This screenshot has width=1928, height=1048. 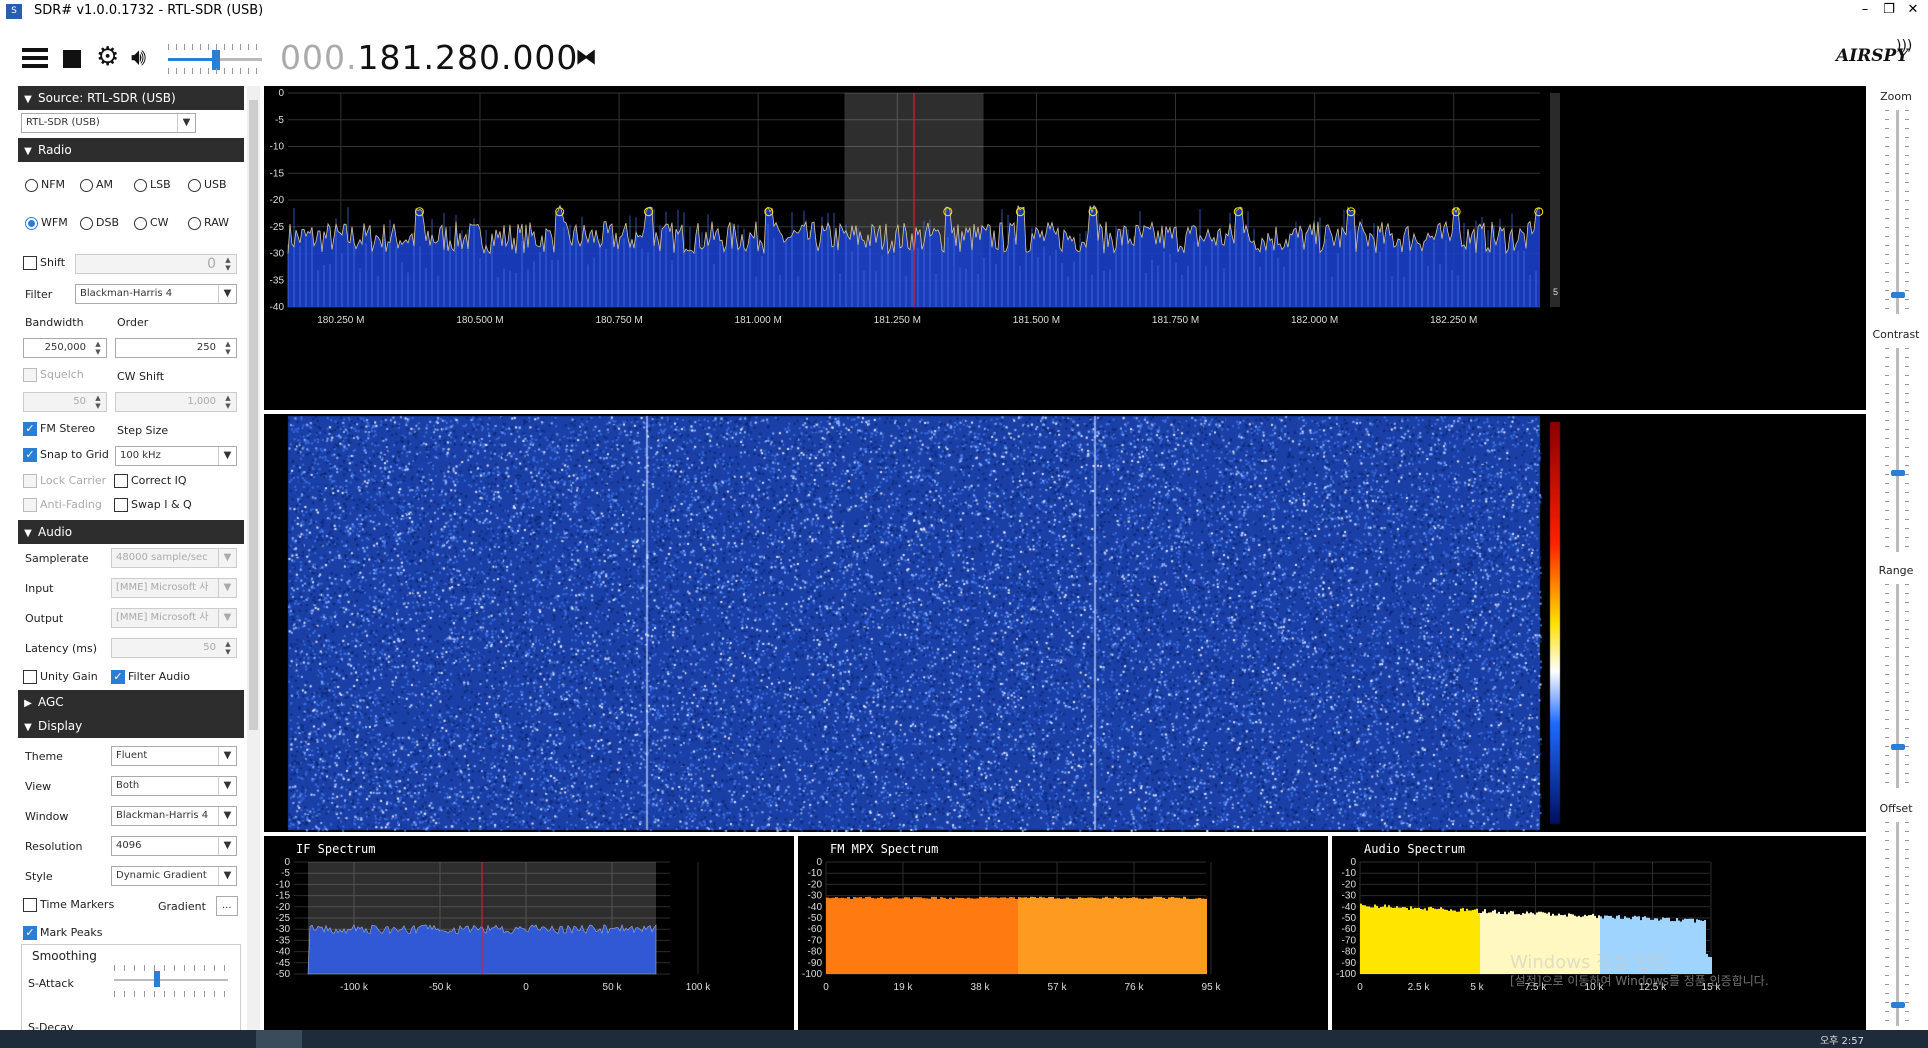 I want to click on snap-to-grid-checkbox: ✓ Snap to Grid, so click(x=66, y=455).